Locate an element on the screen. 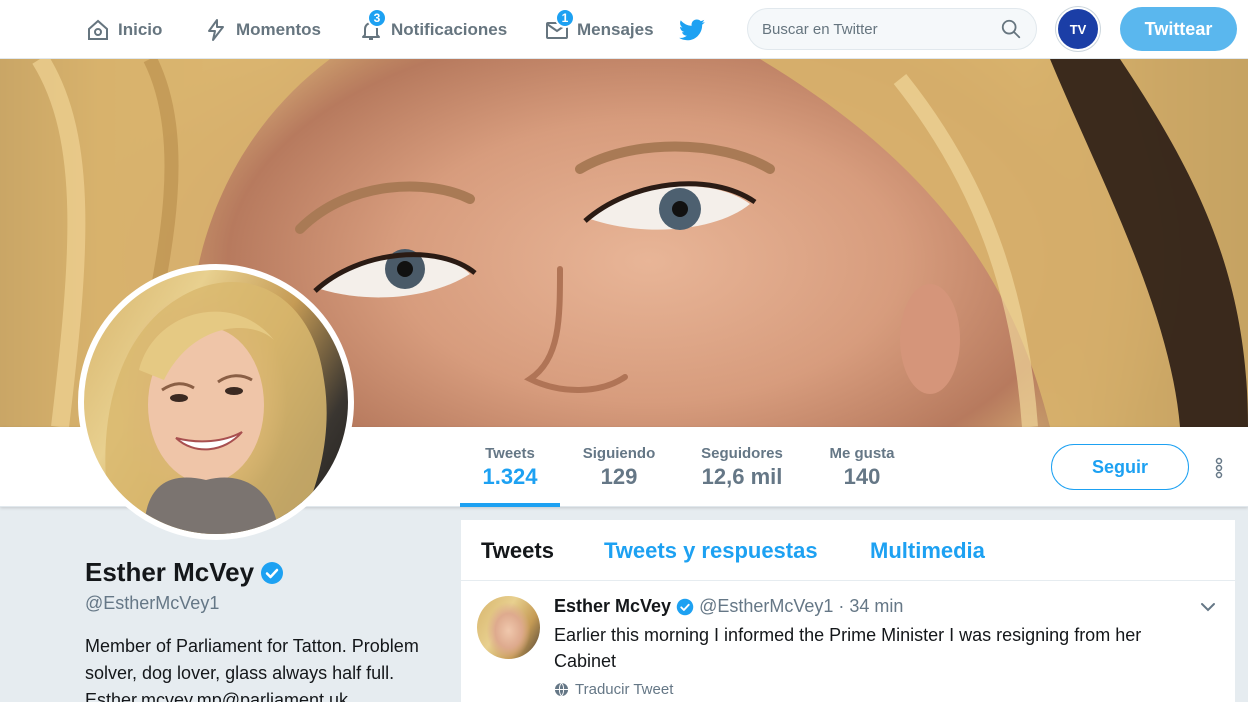  search-placeholder: Buscar en Twitter is located at coordinates (820, 29).